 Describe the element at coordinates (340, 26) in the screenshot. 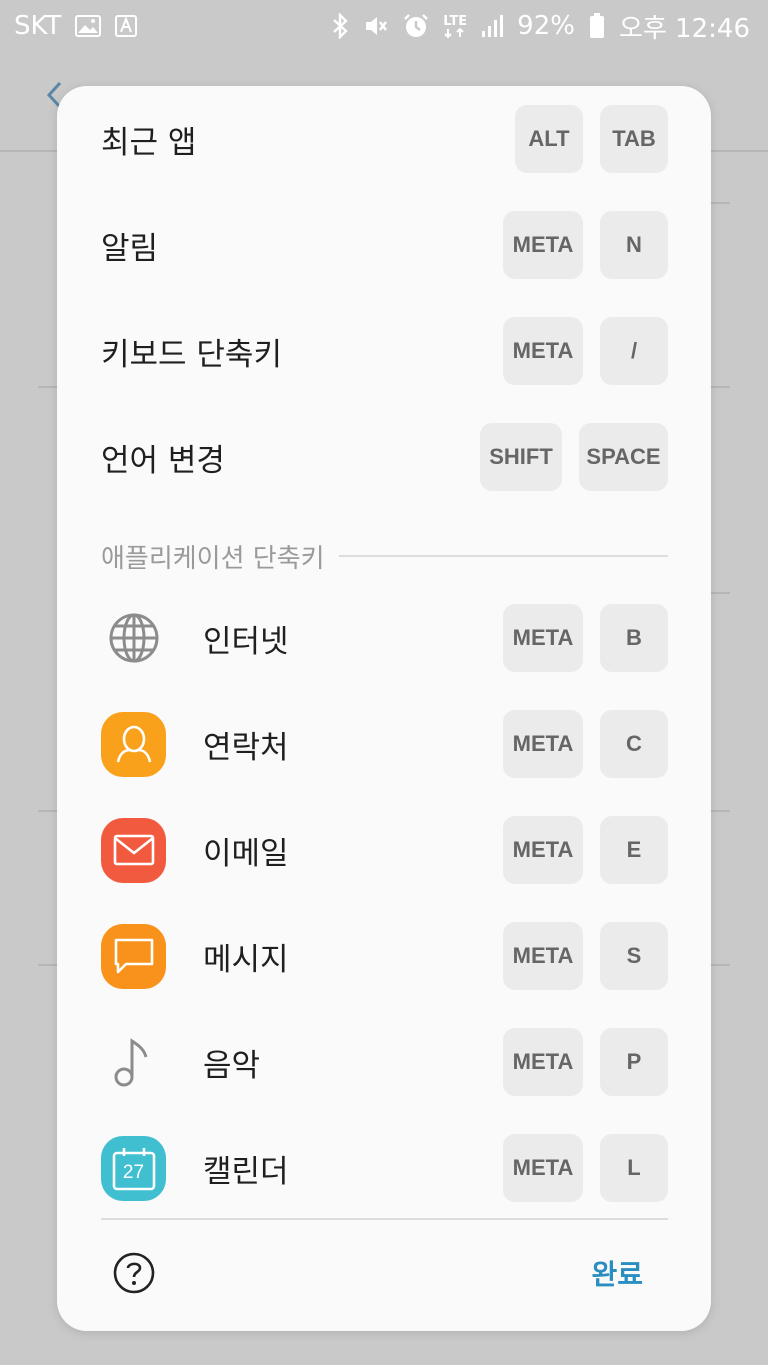

I see `bluetooth-icon` at that location.